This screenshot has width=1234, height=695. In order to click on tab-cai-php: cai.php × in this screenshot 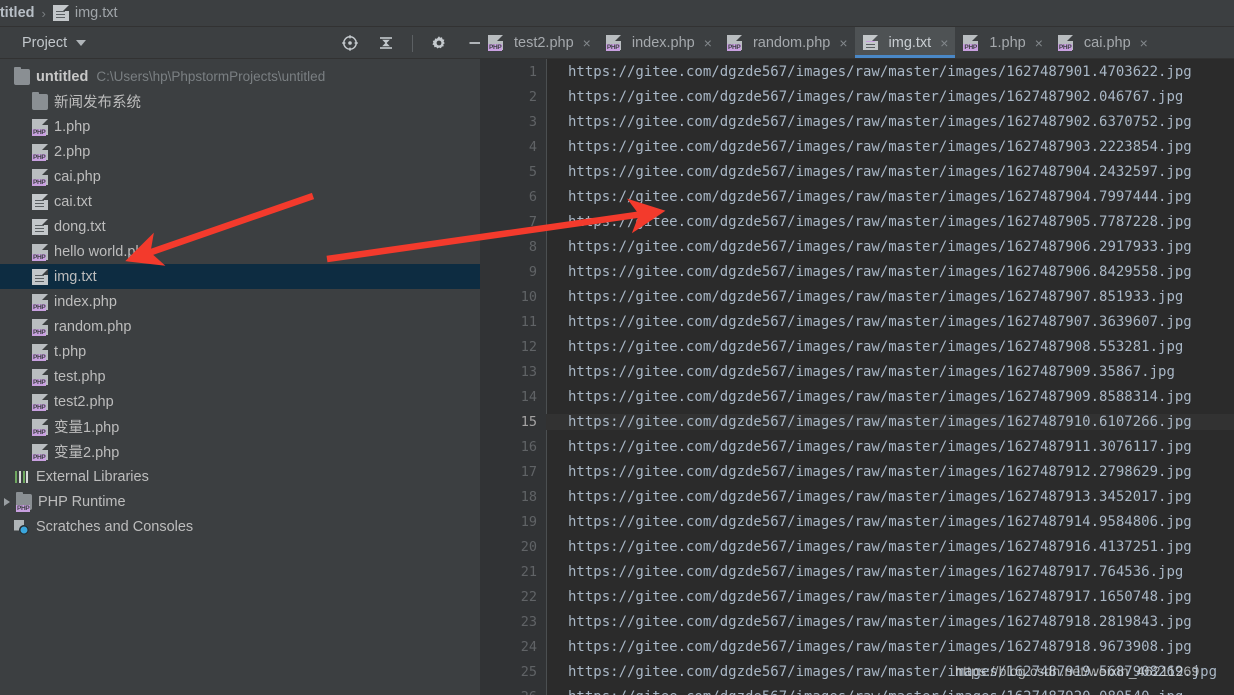, I will do `click(1102, 42)`.